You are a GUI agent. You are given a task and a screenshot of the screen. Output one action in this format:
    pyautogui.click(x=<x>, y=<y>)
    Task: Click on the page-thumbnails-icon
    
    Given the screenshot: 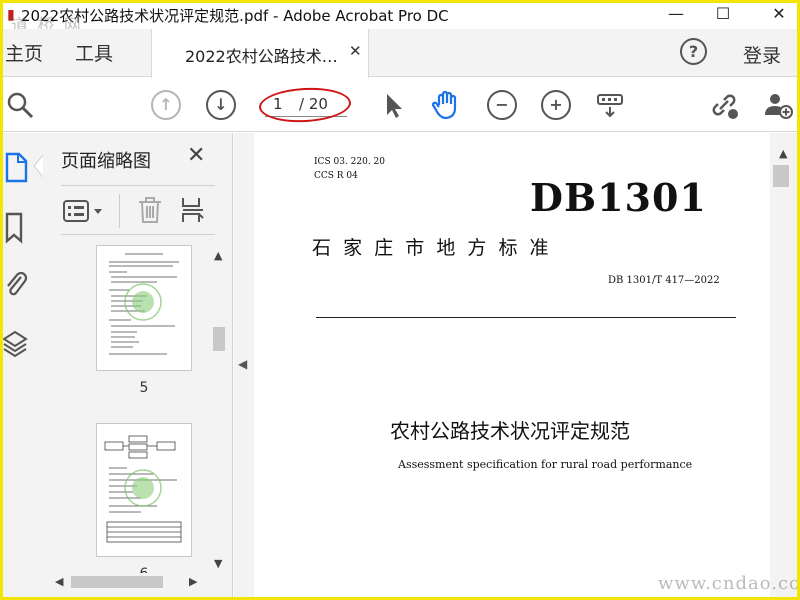 What is the action you would take?
    pyautogui.click(x=16, y=168)
    